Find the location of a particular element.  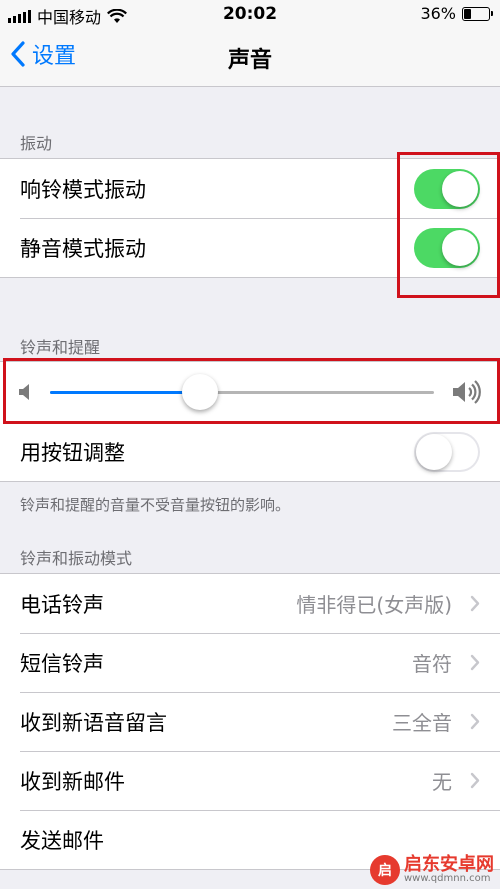

silent-vibration-toggle is located at coordinates (447, 247).